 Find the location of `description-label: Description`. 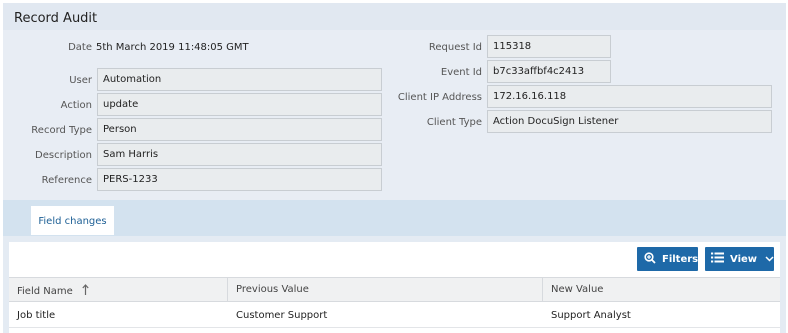

description-label: Description is located at coordinates (63, 155).